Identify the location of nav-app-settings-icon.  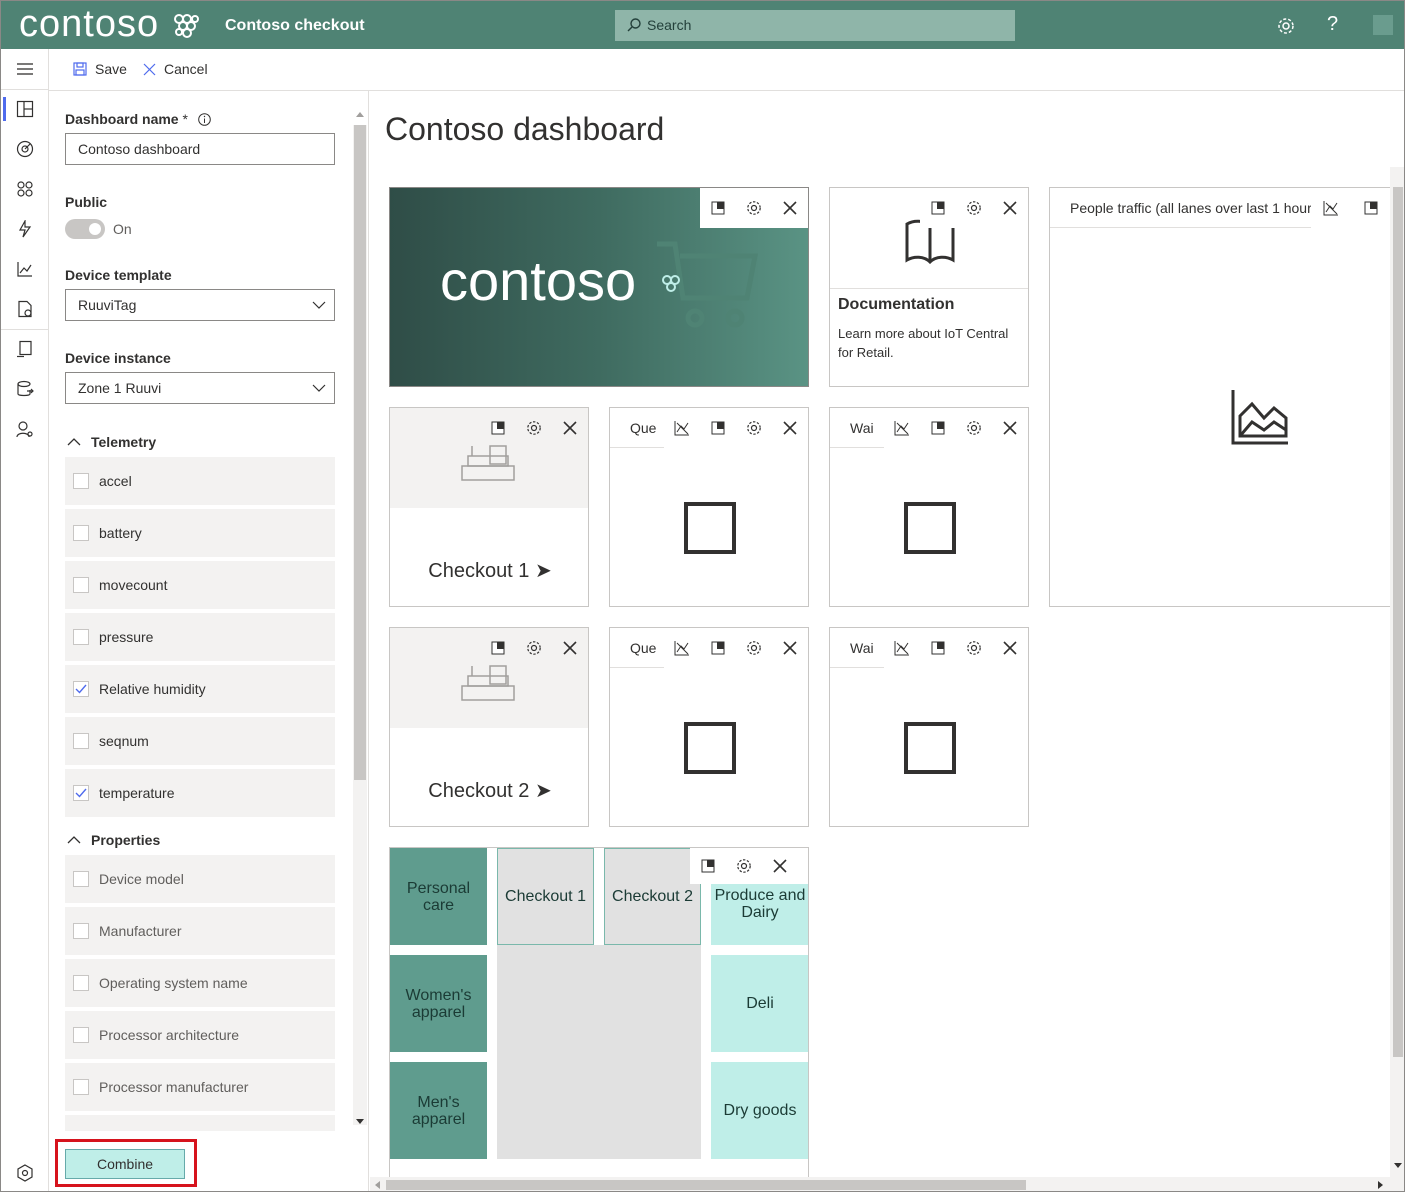
(25, 1172).